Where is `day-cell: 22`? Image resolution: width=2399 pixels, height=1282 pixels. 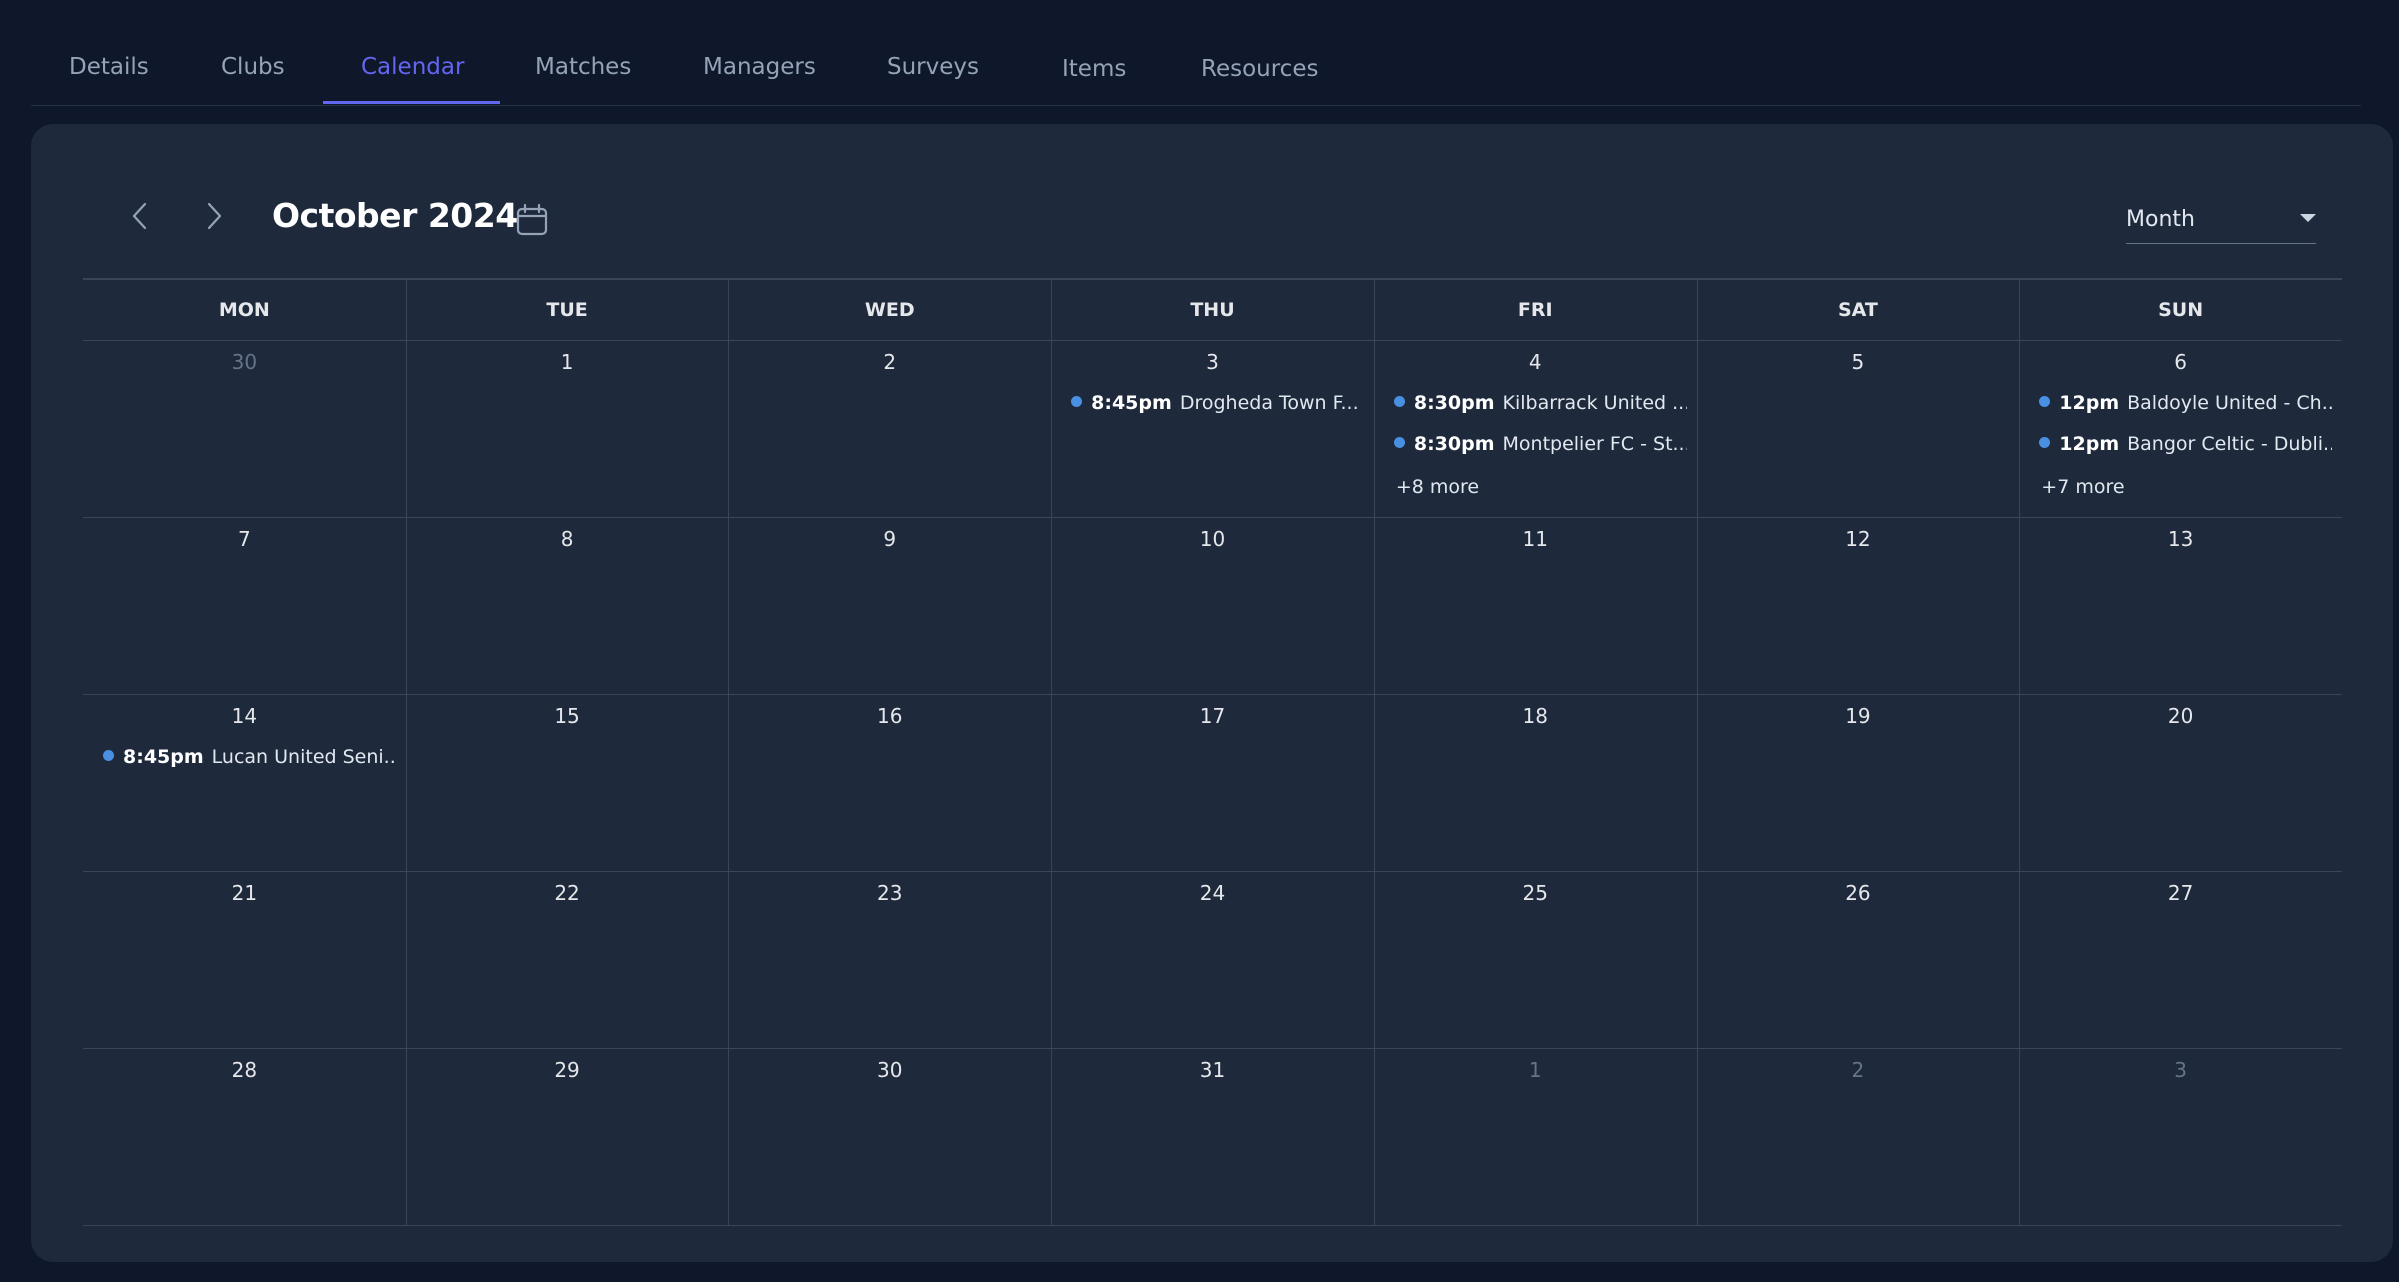
day-cell: 22 is located at coordinates (567, 959).